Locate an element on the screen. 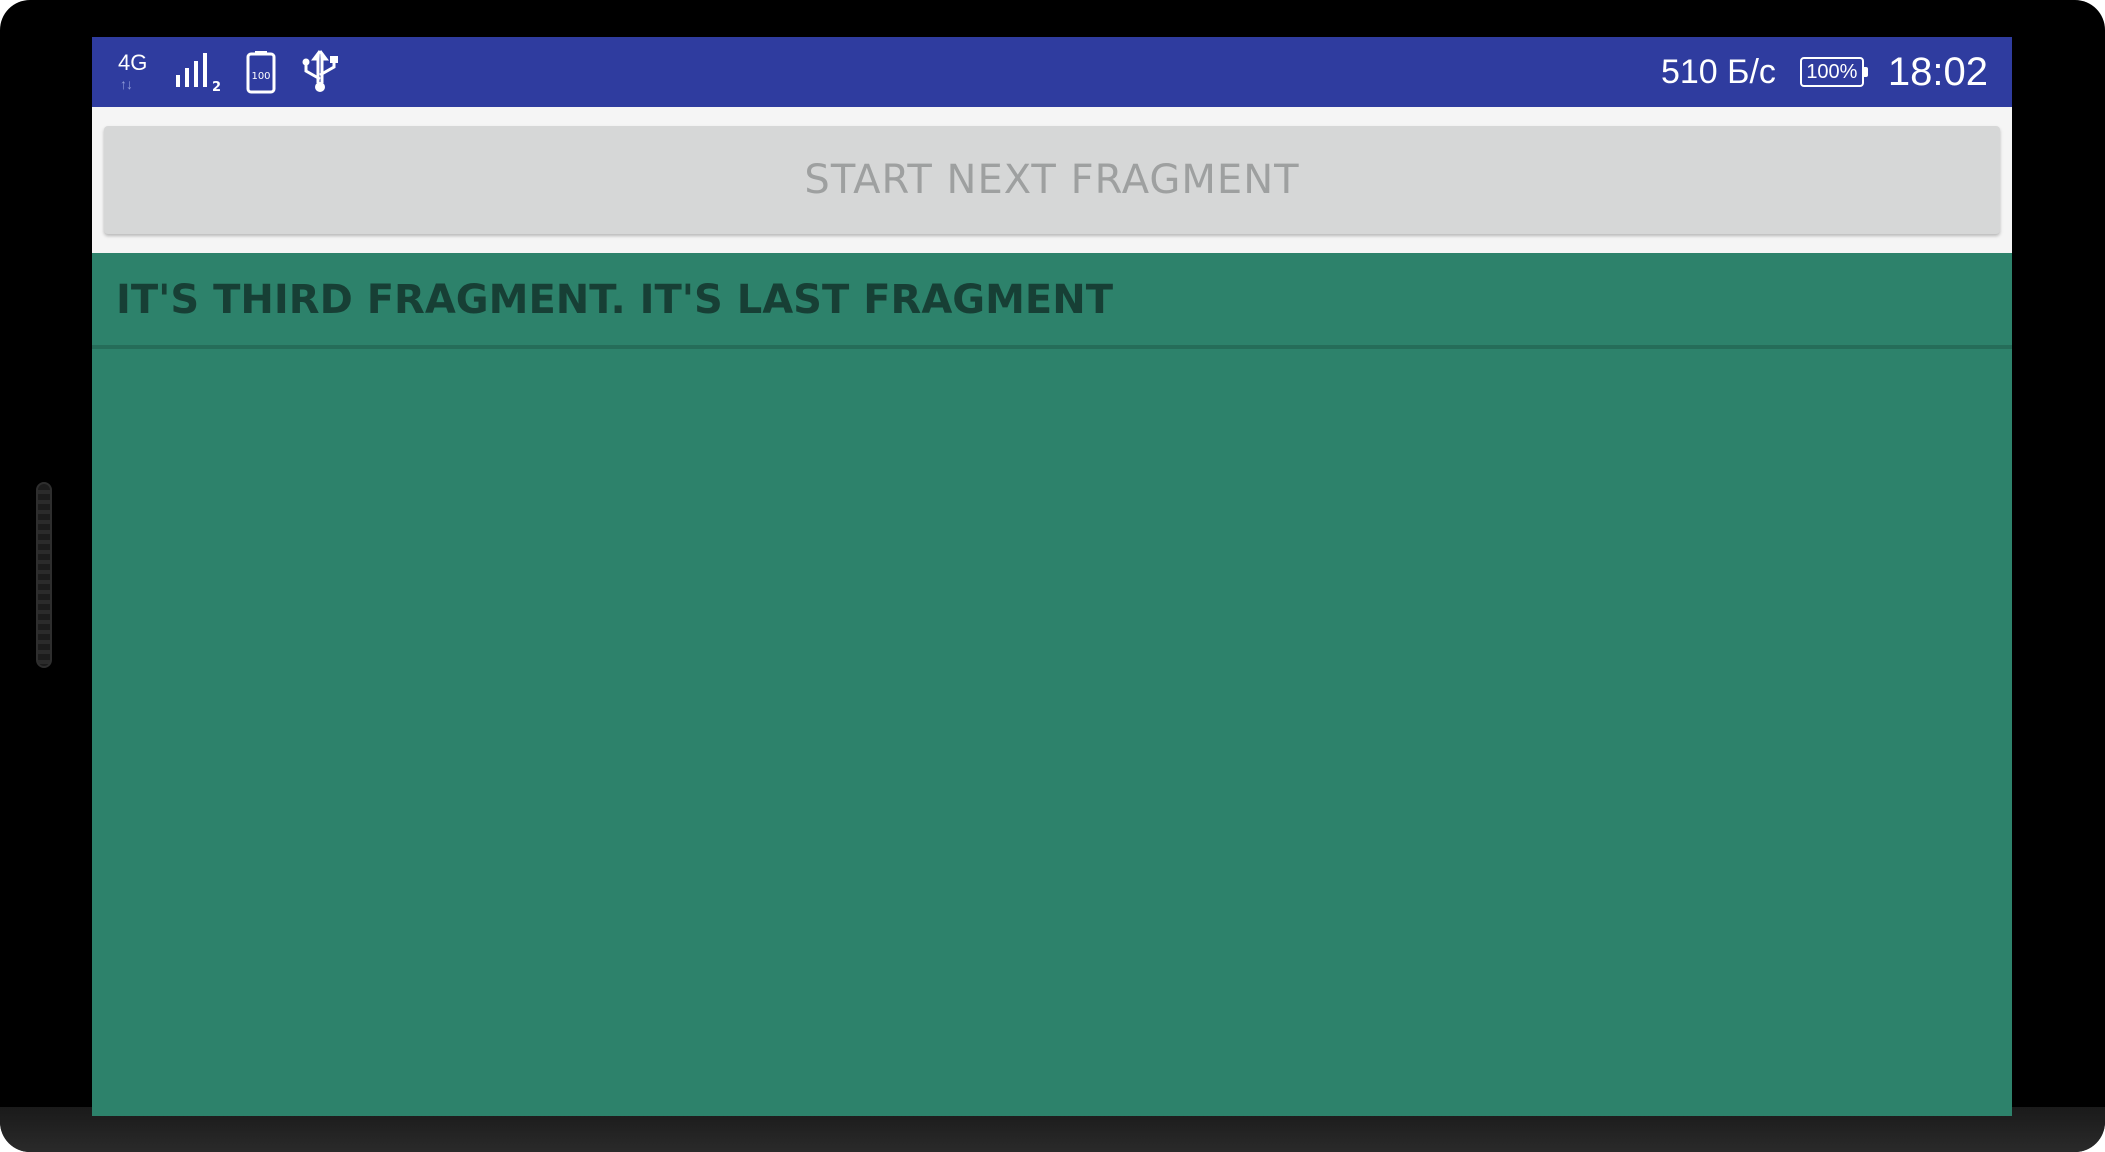 The image size is (2105, 1152). signal-strength-icon: 2 is located at coordinates (198, 74).